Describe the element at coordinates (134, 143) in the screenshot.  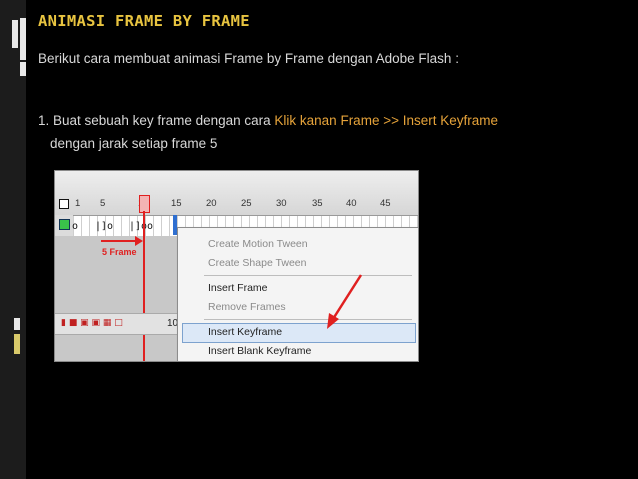
I see `step-1-continuation: dengan jarak setiap frame 5` at that location.